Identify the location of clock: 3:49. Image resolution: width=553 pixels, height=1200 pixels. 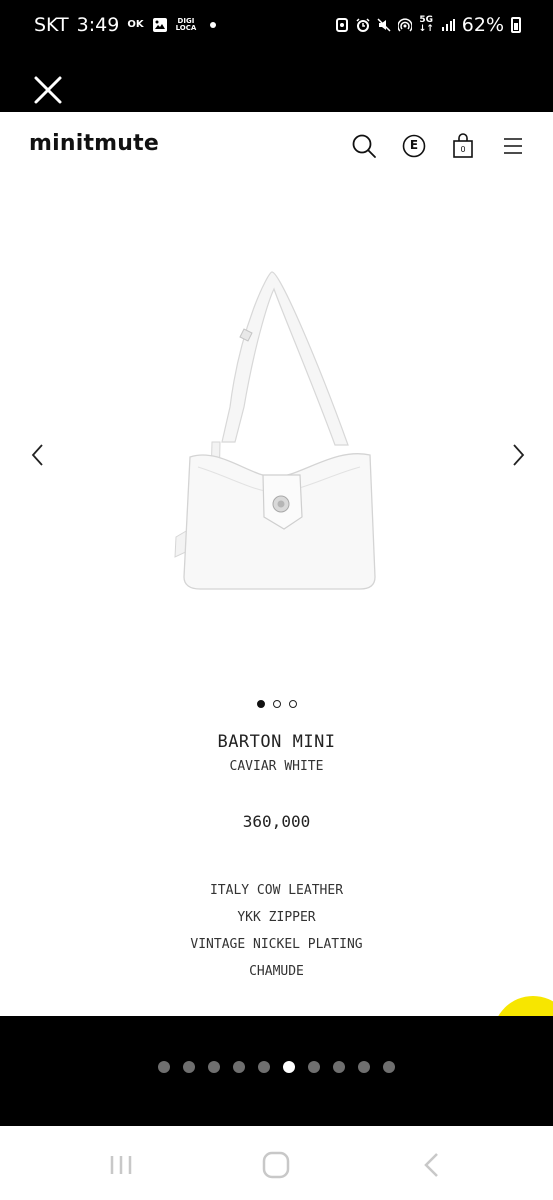
(98, 25).